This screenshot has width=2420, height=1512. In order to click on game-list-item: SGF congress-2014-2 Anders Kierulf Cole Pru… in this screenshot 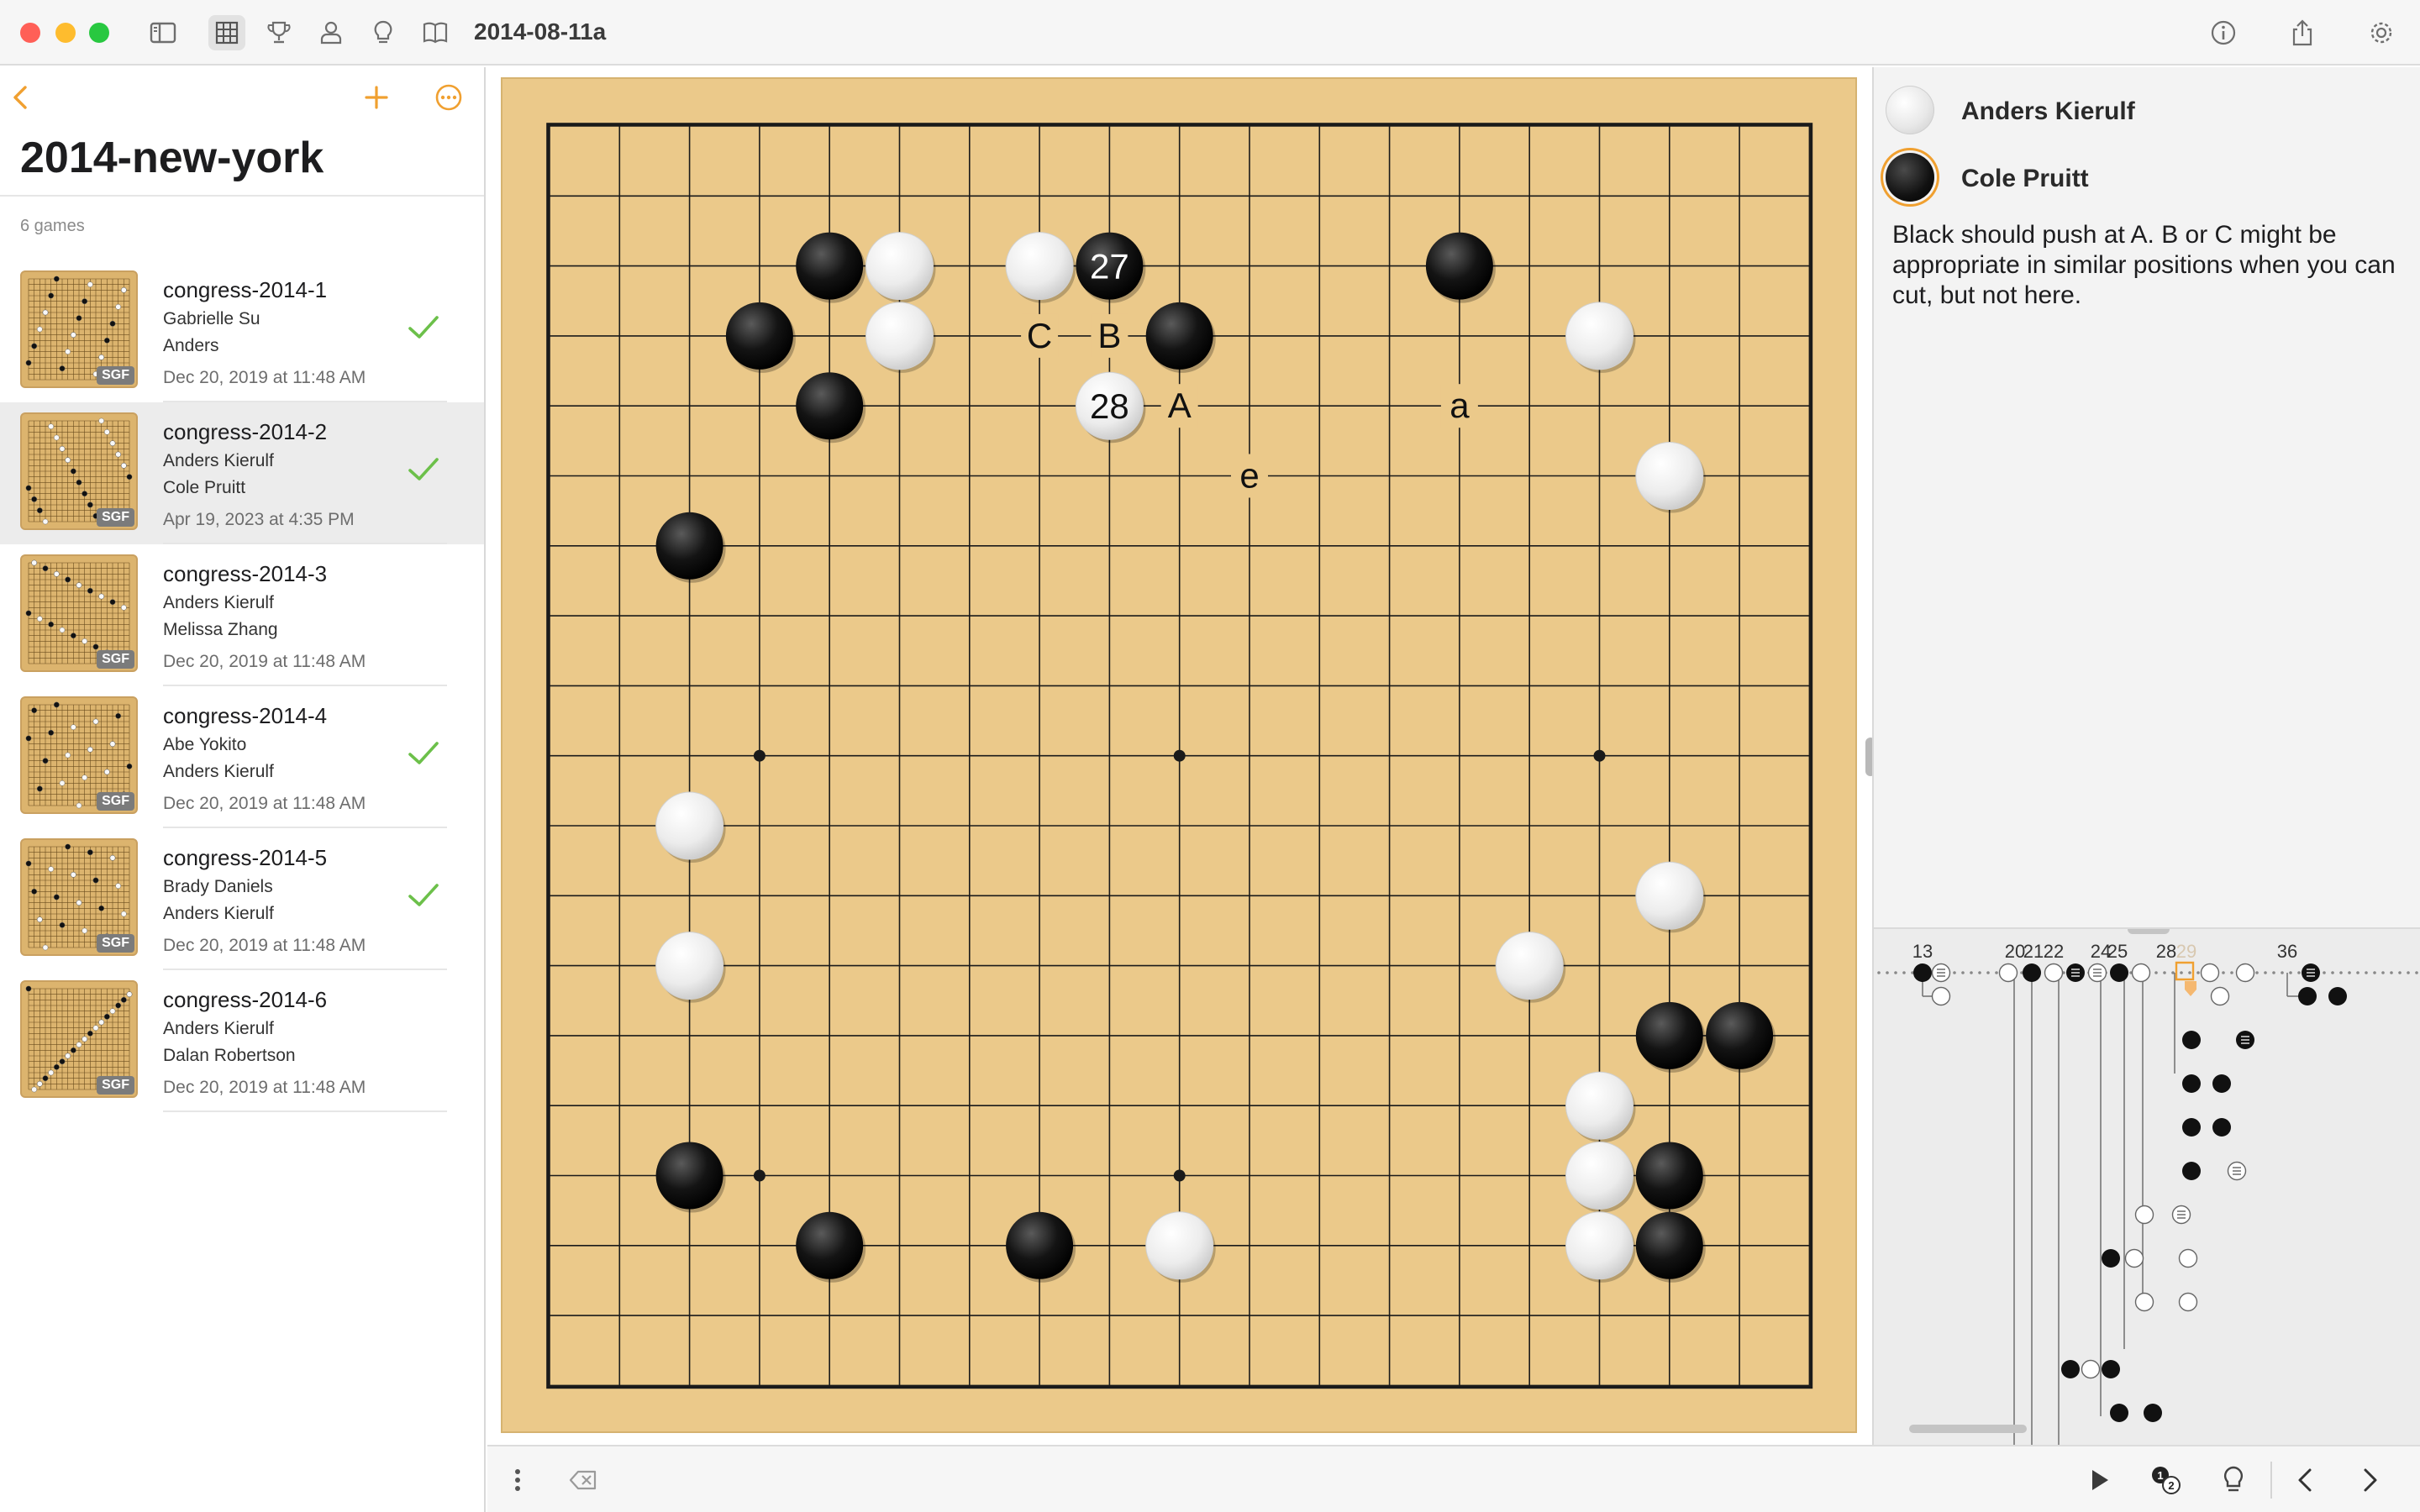, I will do `click(242, 473)`.